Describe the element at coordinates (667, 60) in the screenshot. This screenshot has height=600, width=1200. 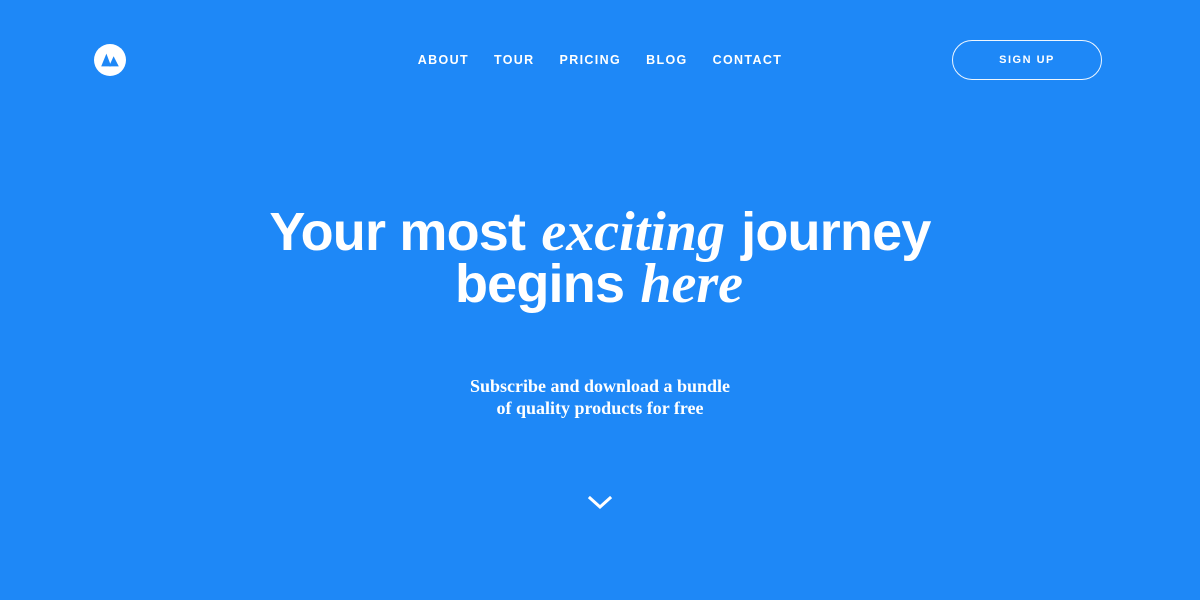
I see `nav-item-blog: BLOG` at that location.